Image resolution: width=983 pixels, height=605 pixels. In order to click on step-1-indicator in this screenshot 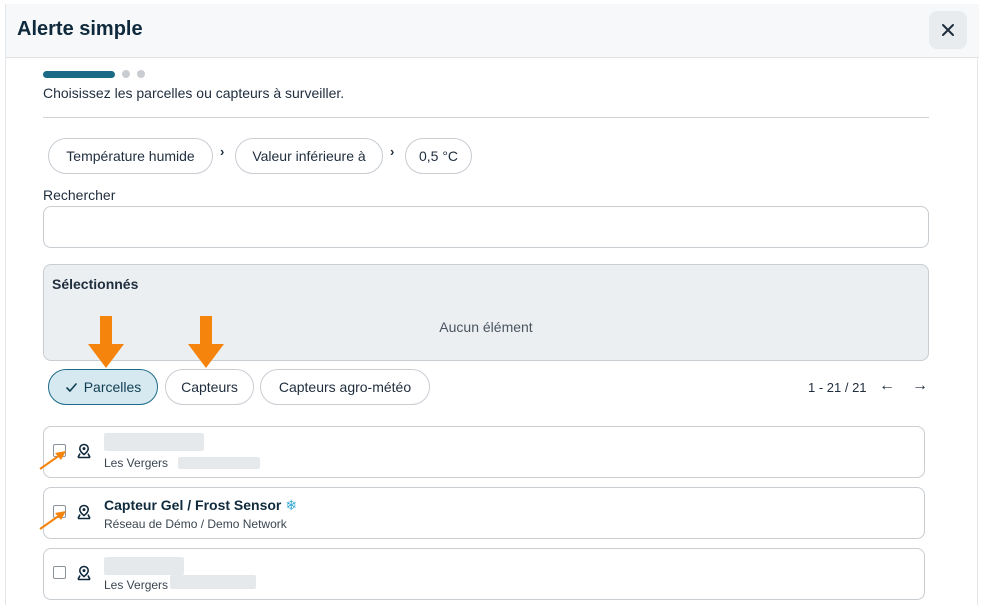, I will do `click(79, 74)`.